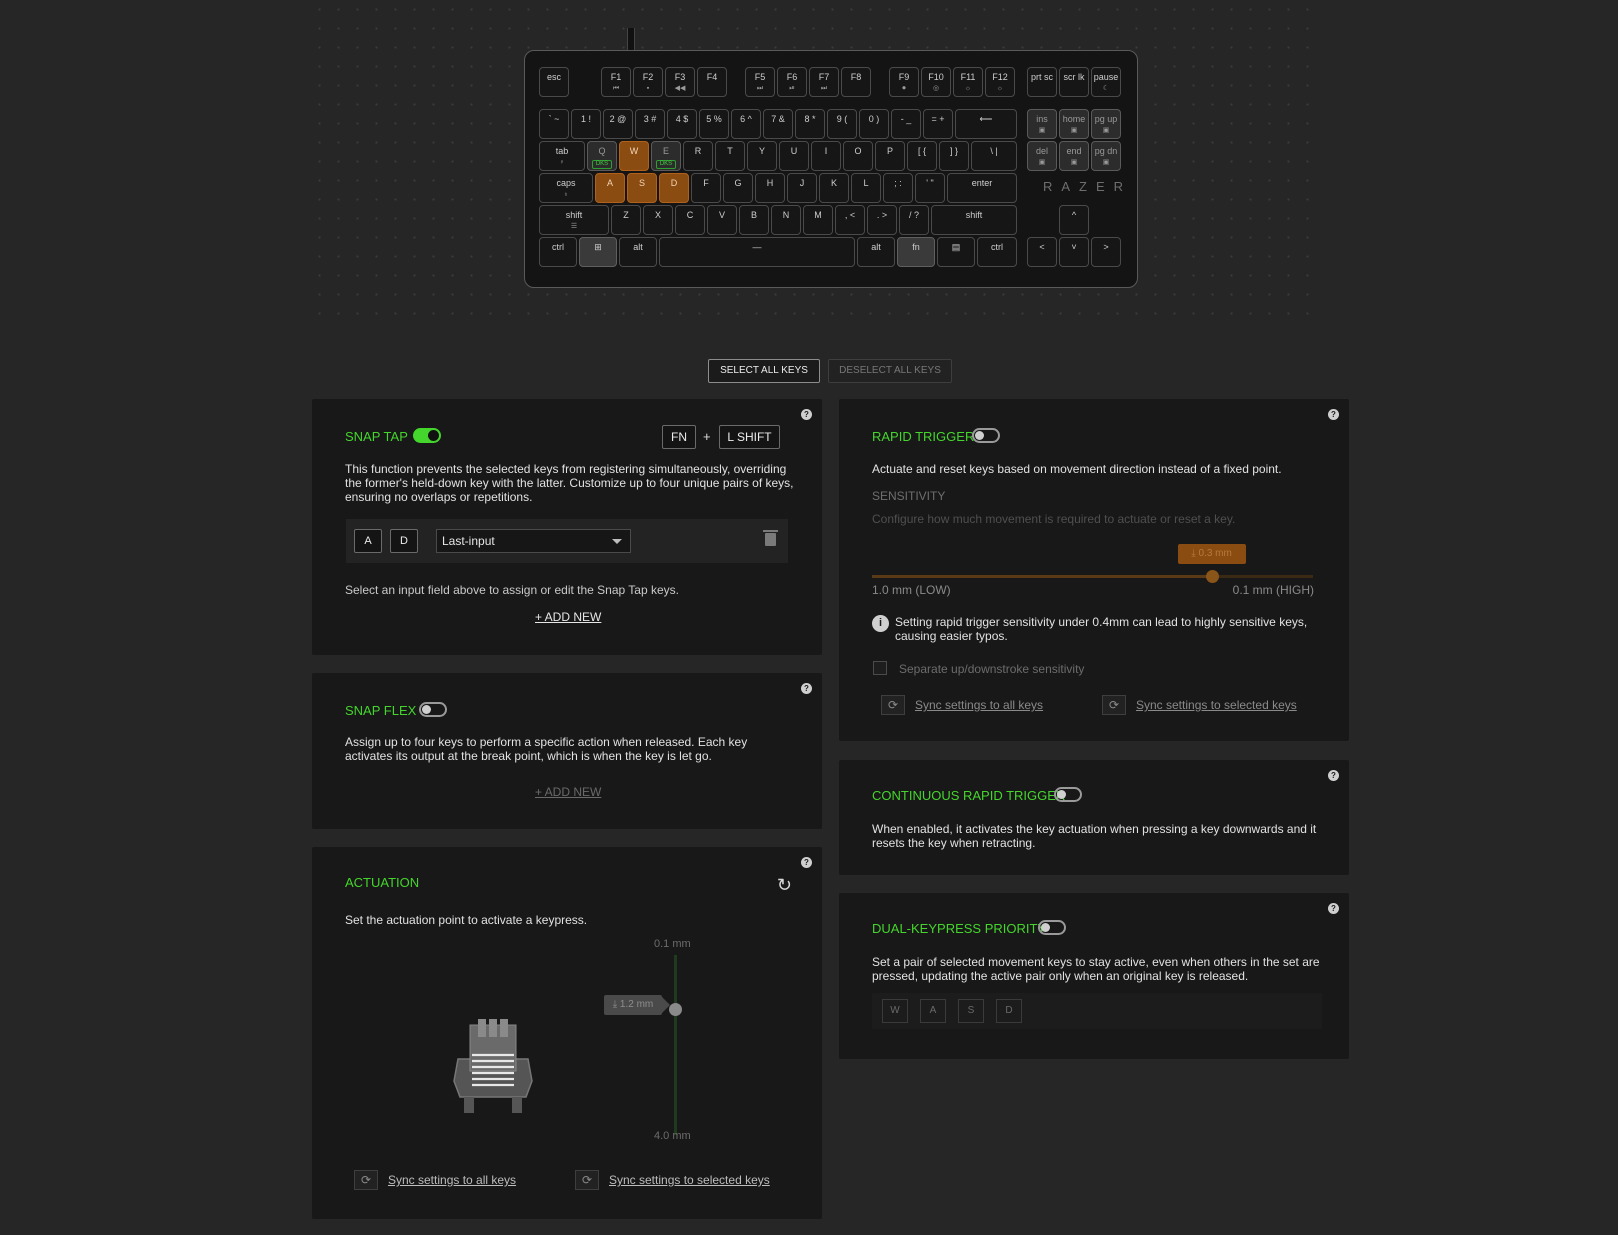  Describe the element at coordinates (1216, 705) in the screenshot. I see `sync-selected-keys-link: Sync settings to selected keys` at that location.